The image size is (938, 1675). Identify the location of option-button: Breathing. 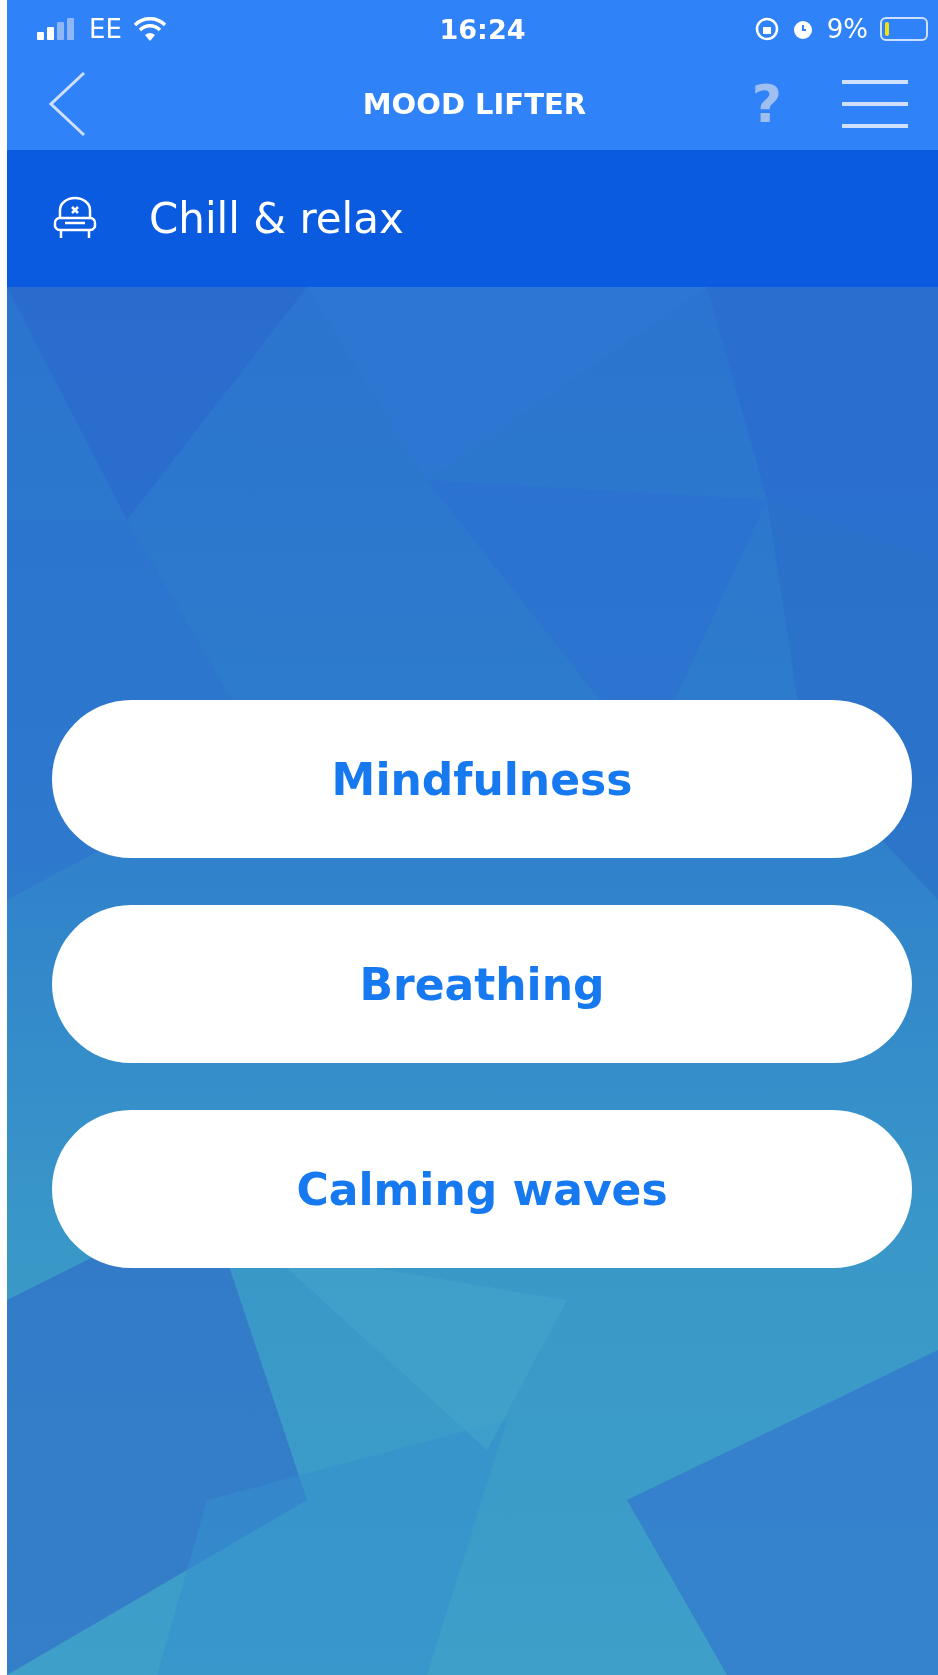
(482, 984).